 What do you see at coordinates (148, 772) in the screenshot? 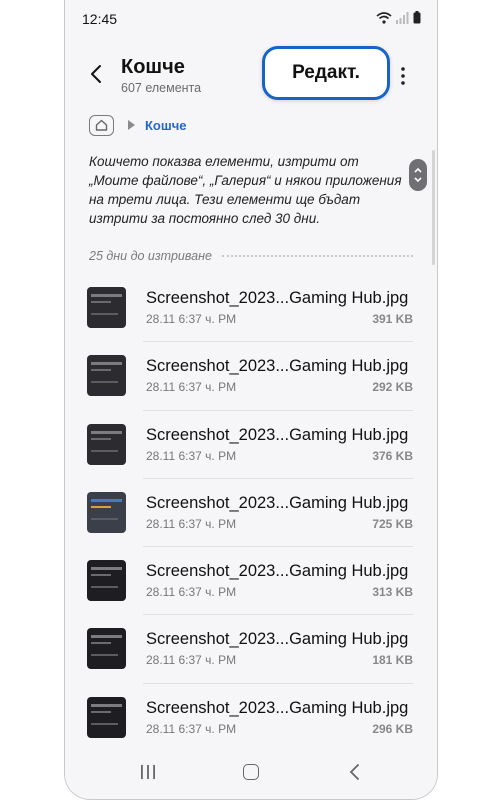
I see `recents-icon` at bounding box center [148, 772].